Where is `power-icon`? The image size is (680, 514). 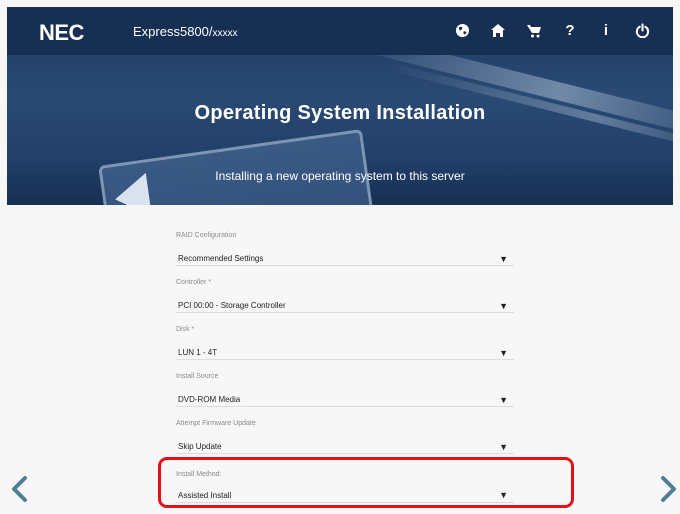
power-icon is located at coordinates (642, 30).